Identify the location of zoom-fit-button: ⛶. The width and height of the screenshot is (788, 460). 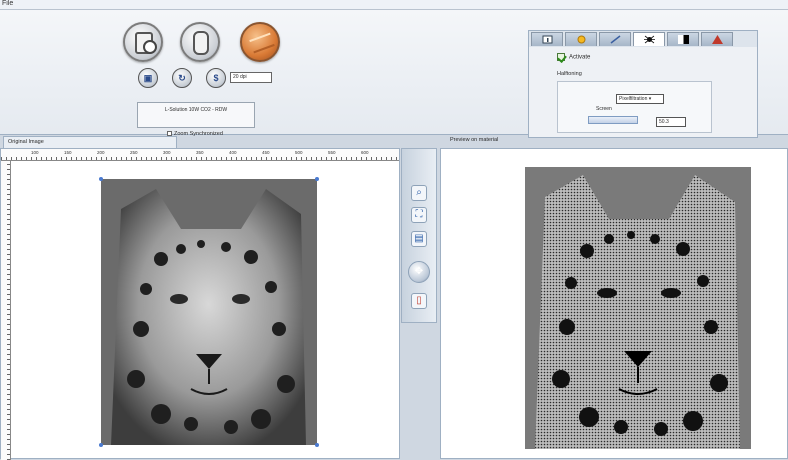
(419, 215).